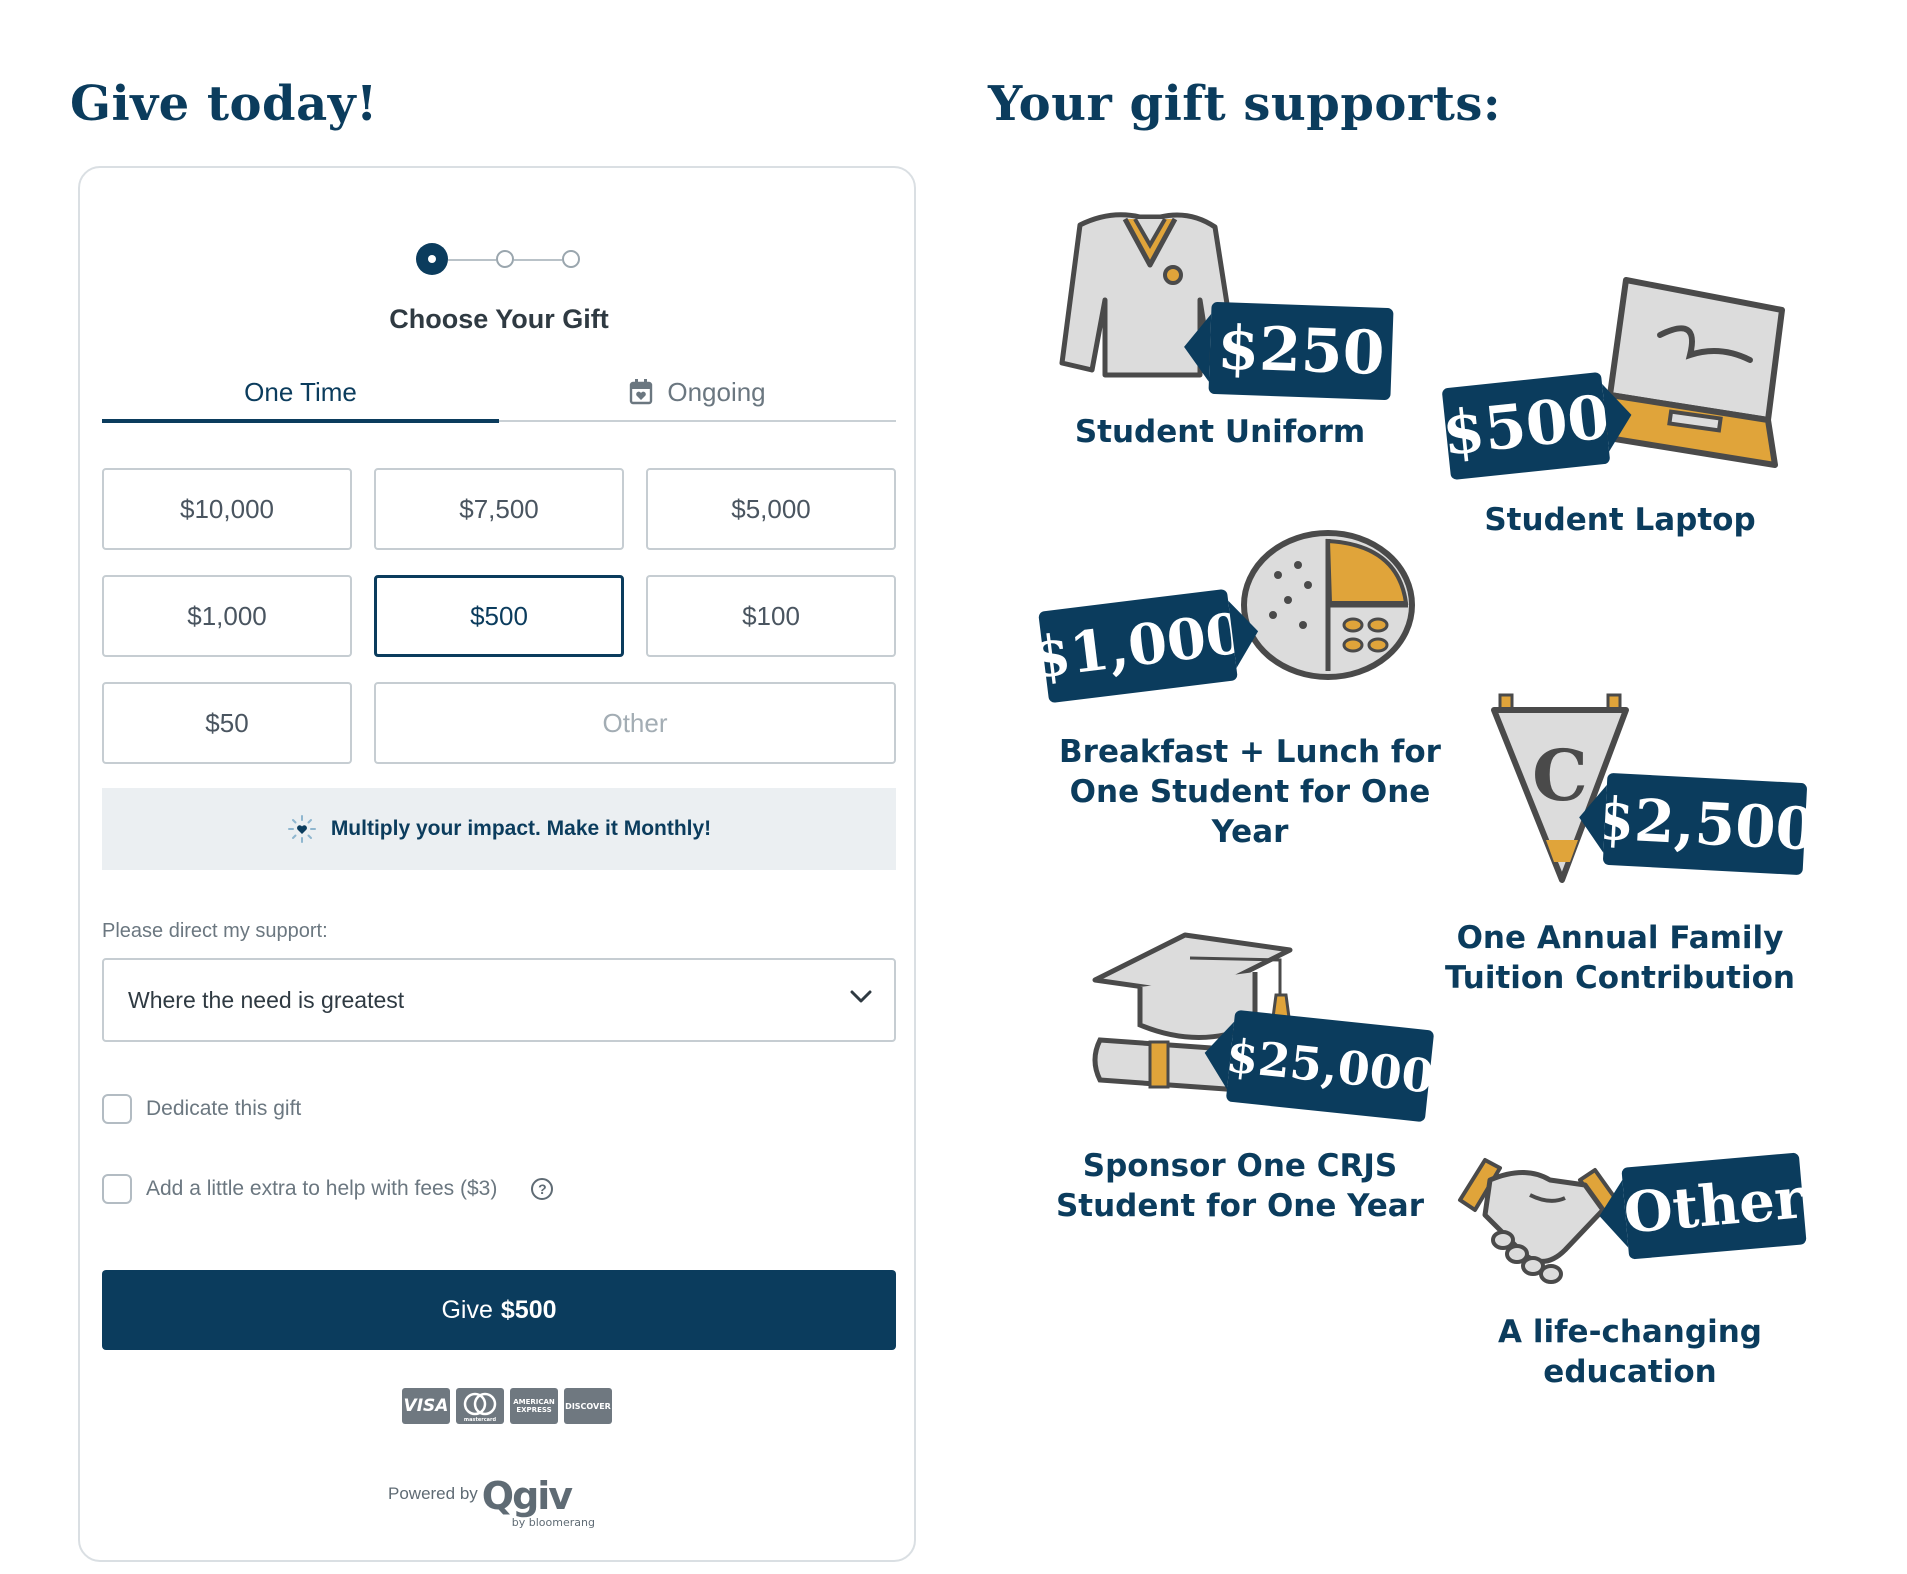 This screenshot has height=1574, width=1907. Describe the element at coordinates (521, 828) in the screenshot. I see `monthly-promo-text: Multiply your impact. Make it Monthly!` at that location.